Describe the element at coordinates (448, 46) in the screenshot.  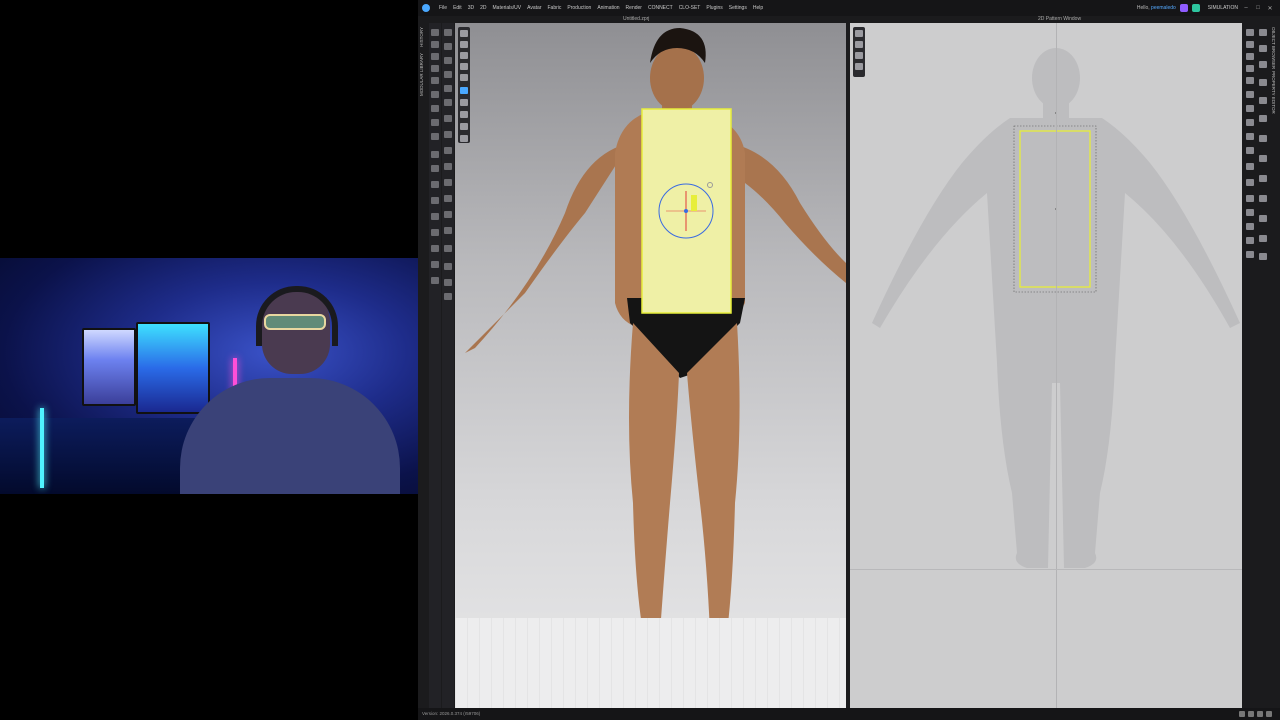
I see `gpu-simulate-icon` at that location.